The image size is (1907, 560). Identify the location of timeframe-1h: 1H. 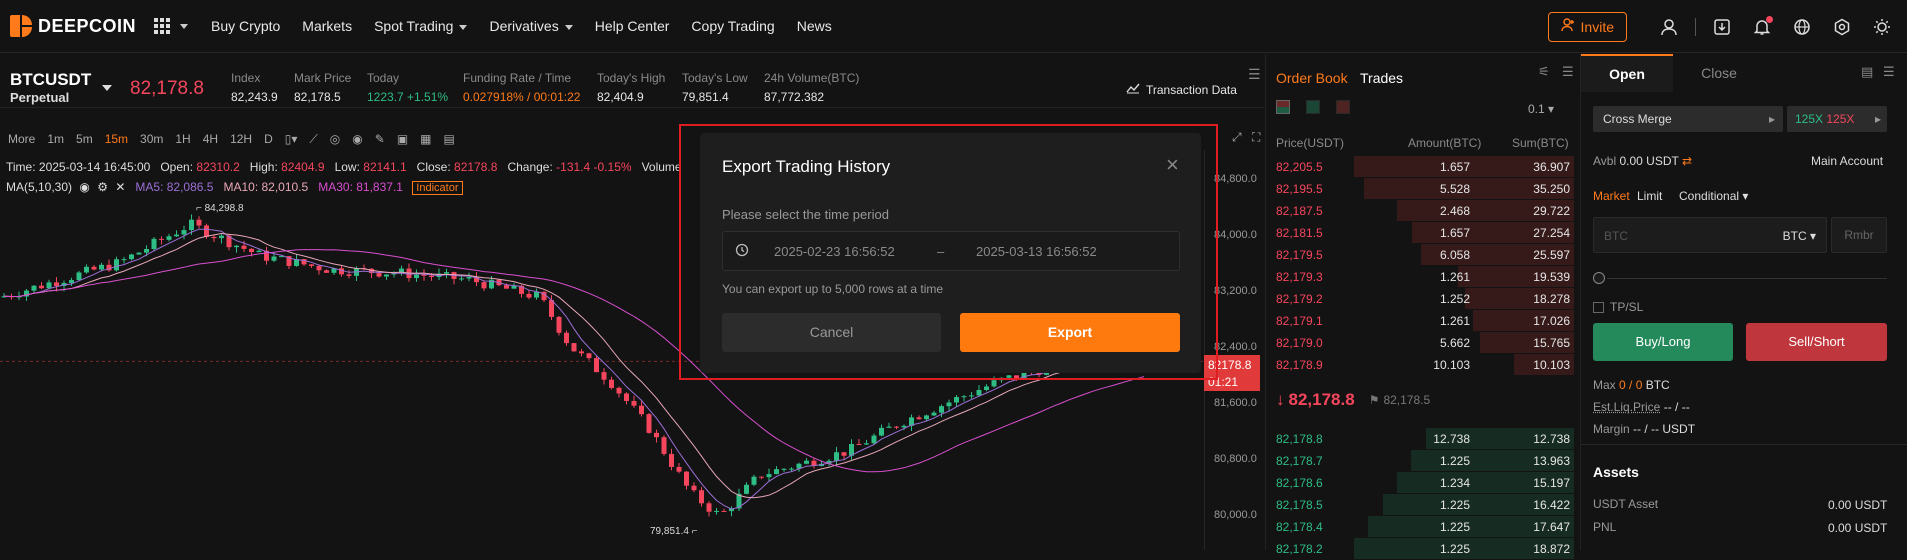
(182, 139).